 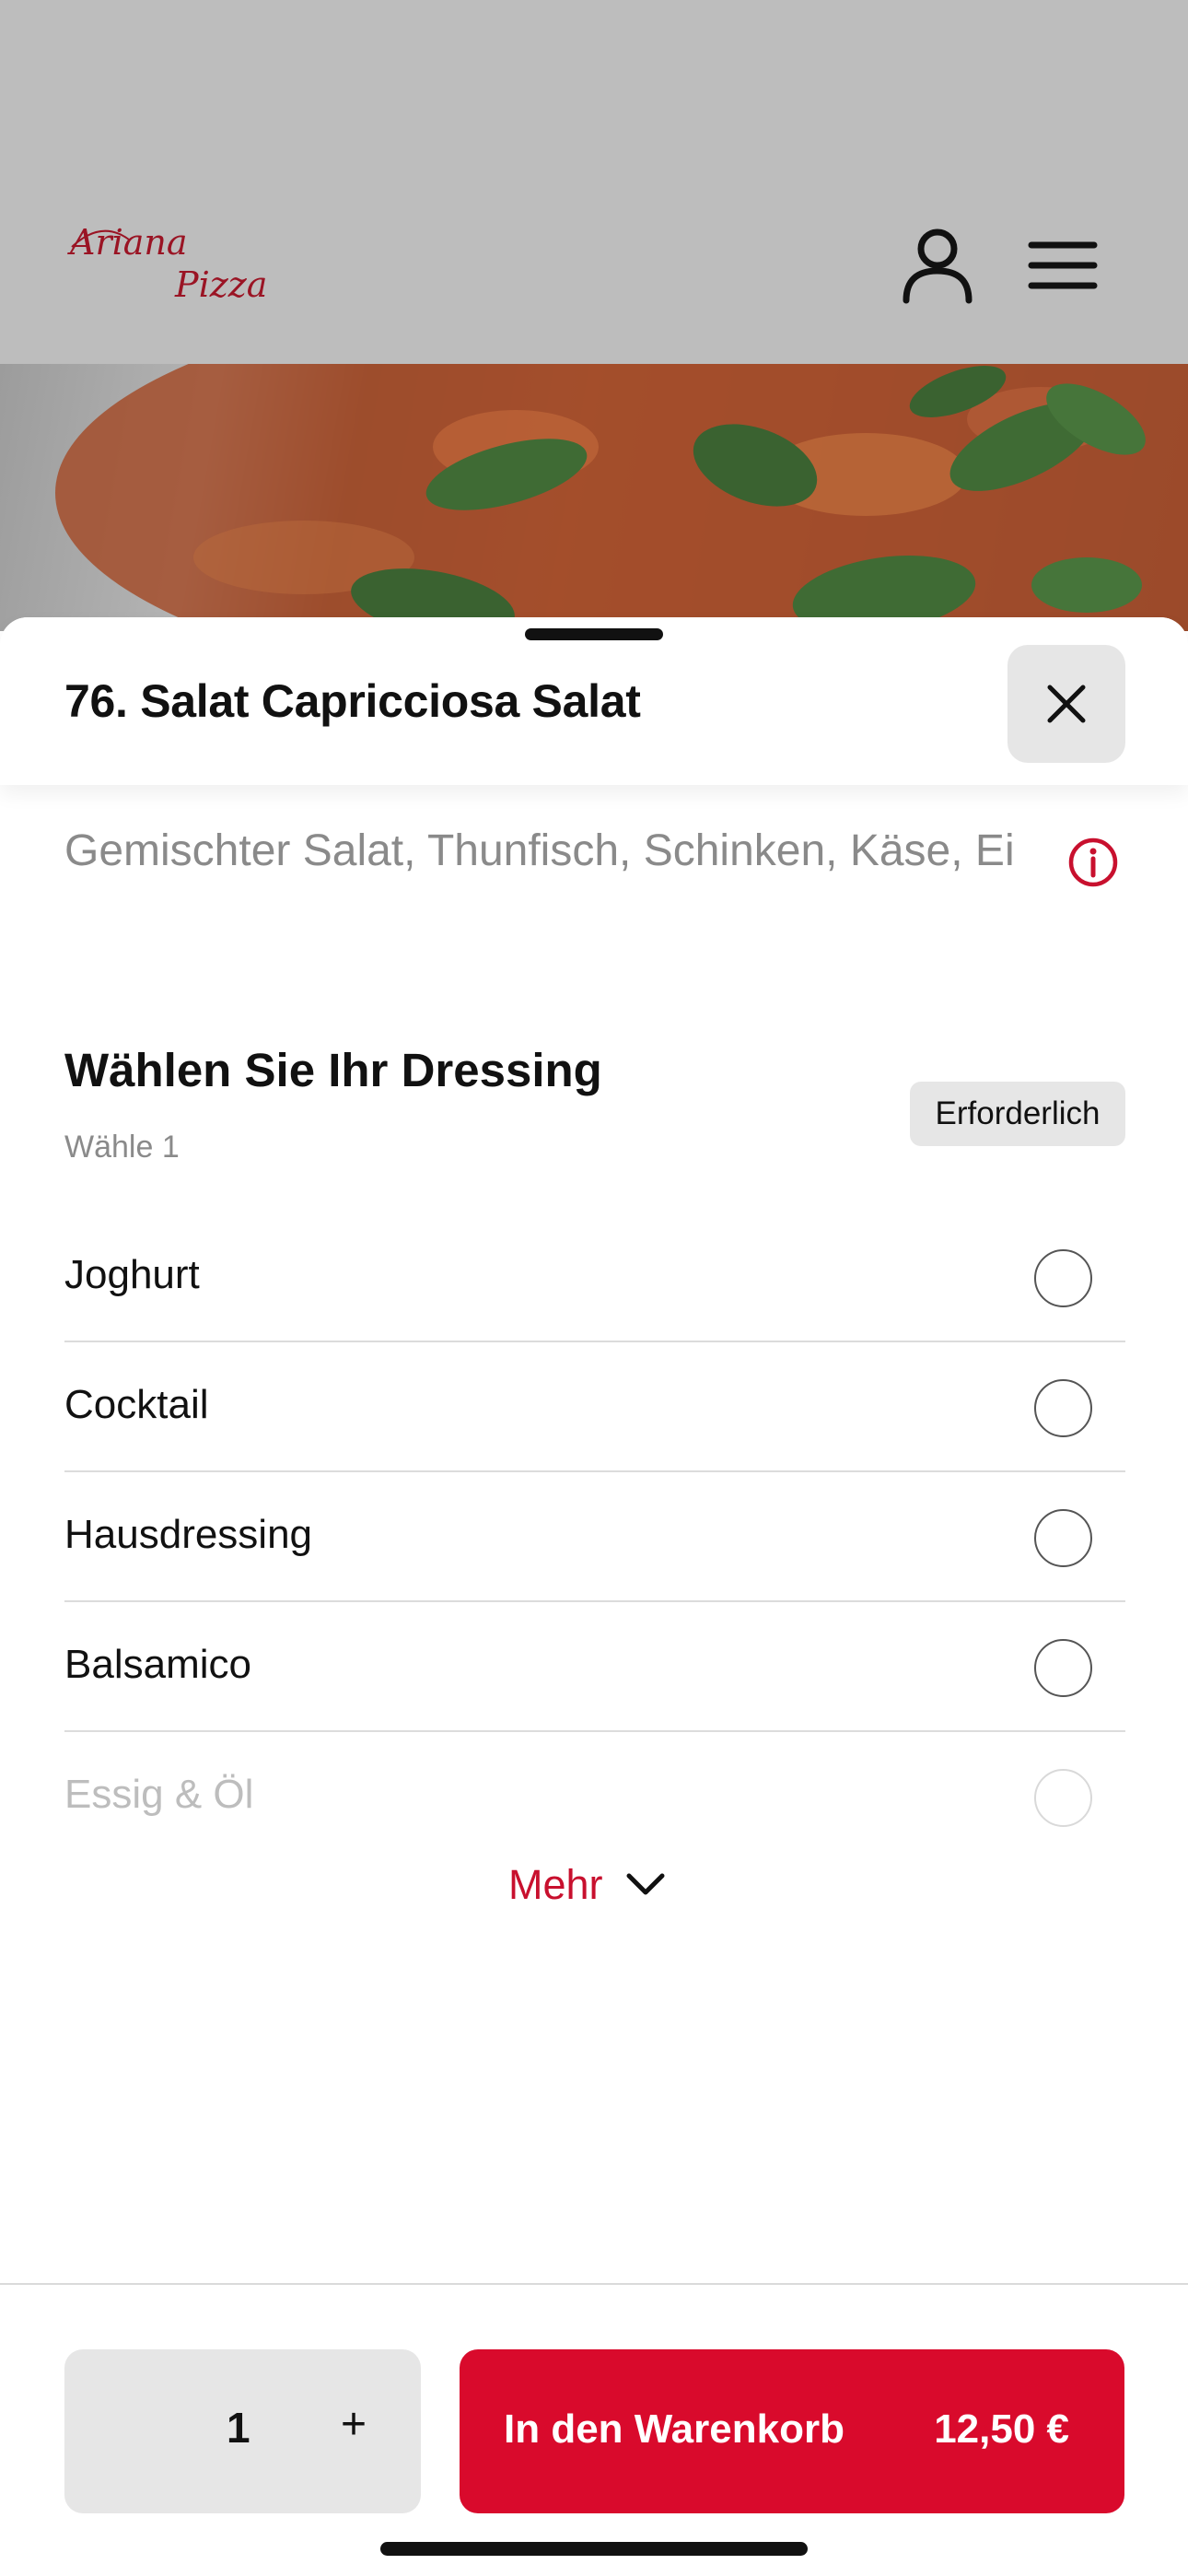 What do you see at coordinates (594, 497) in the screenshot?
I see `pizza-hero-image` at bounding box center [594, 497].